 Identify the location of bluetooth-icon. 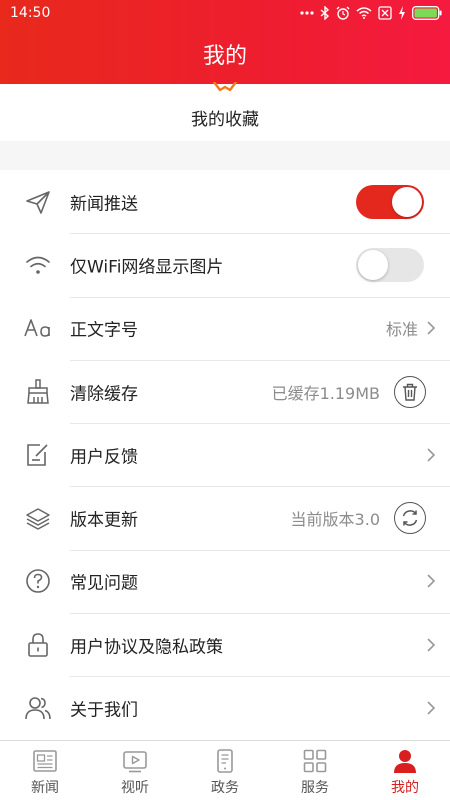
(325, 13).